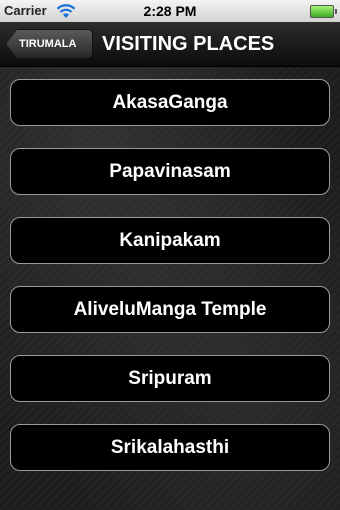 The height and width of the screenshot is (510, 340). I want to click on navigation-bar: TIRUMALA VISITING PLACES, so click(170, 44).